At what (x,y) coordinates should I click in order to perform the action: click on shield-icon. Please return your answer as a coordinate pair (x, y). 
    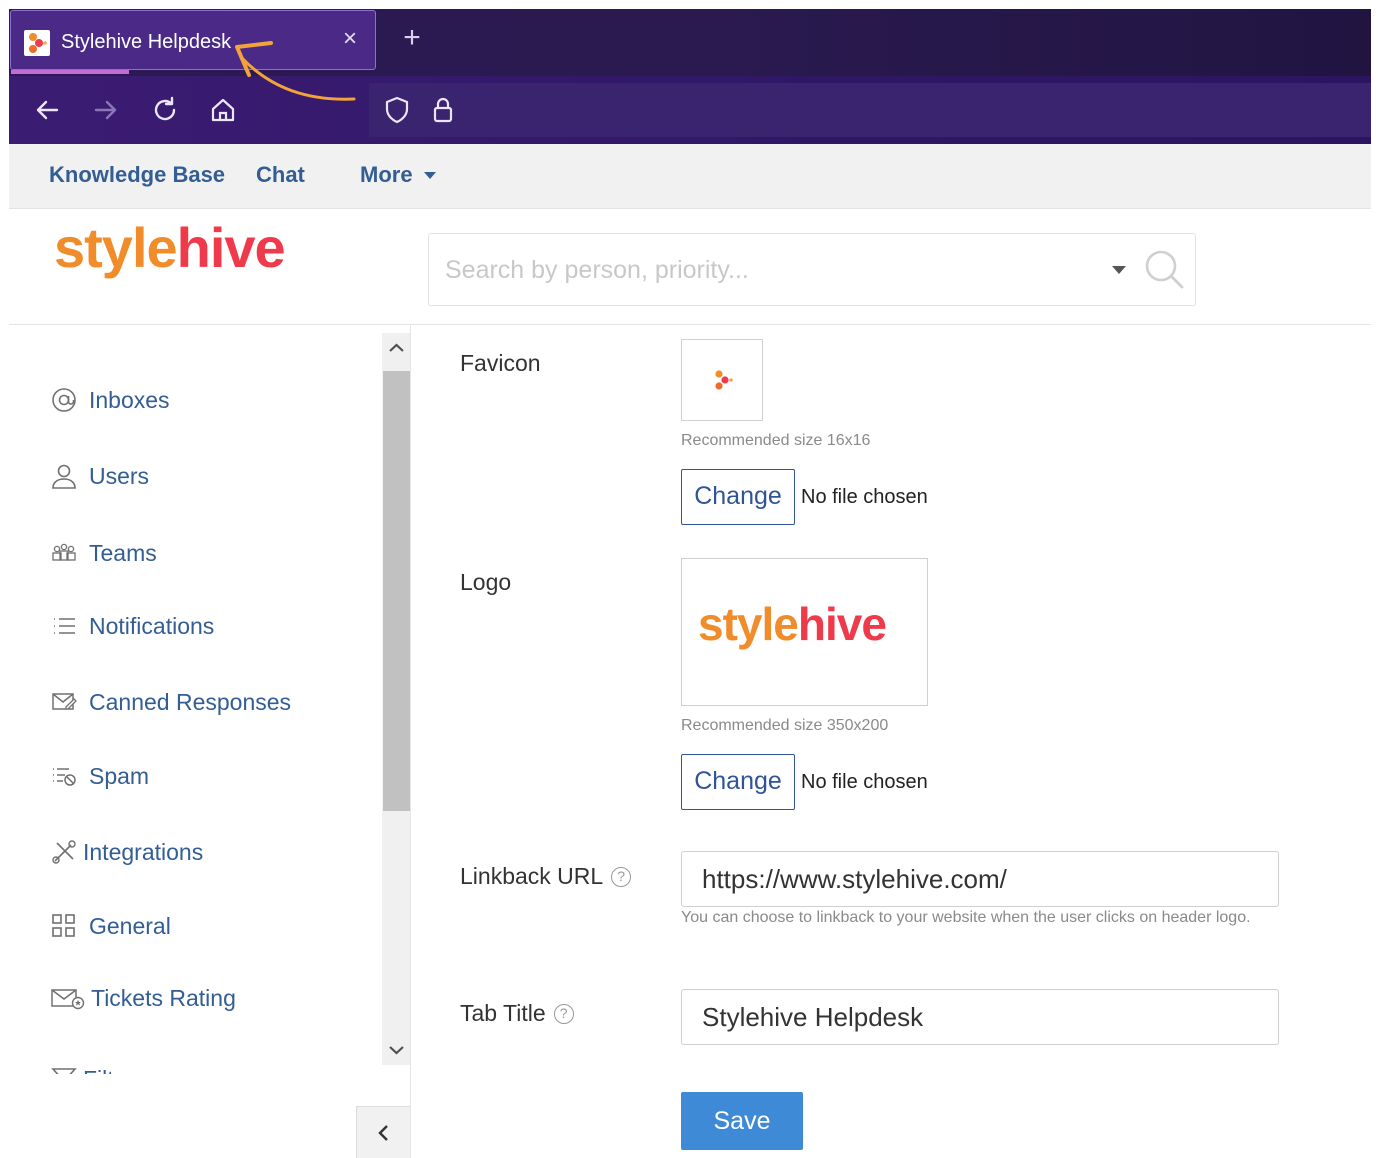
    Looking at the image, I should click on (397, 110).